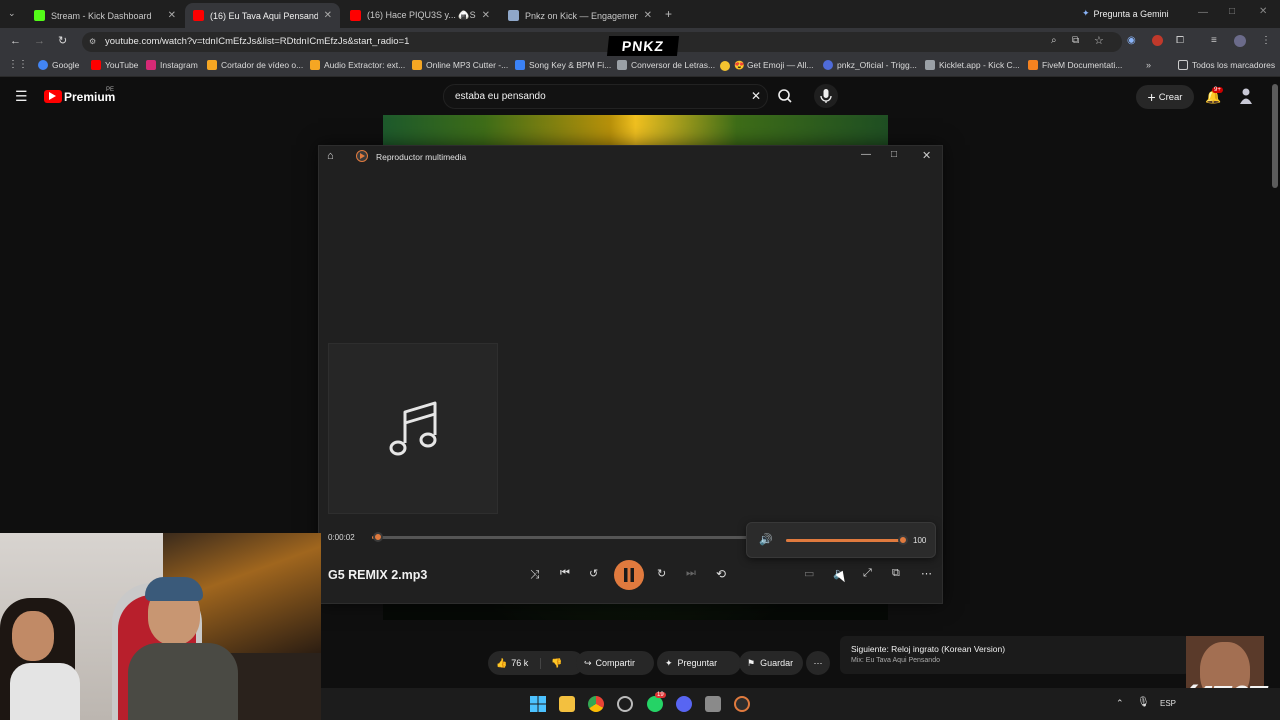 Image resolution: width=1280 pixels, height=720 pixels. What do you see at coordinates (771, 663) in the screenshot?
I see `save-button: ⚑ Guardar` at bounding box center [771, 663].